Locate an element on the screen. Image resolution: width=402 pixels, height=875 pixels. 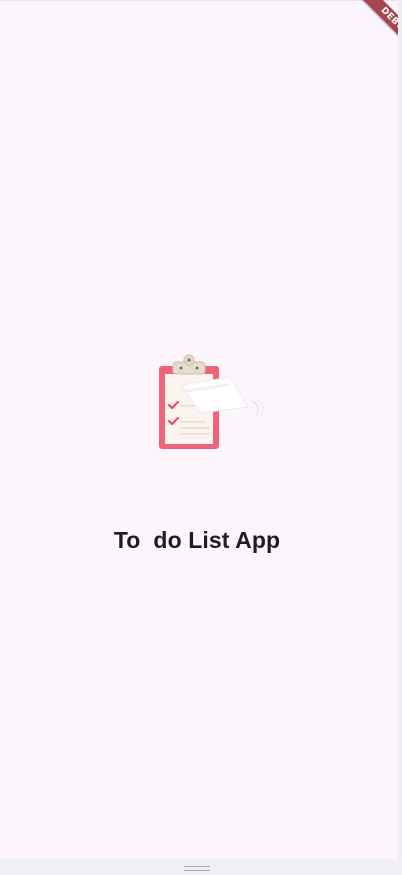
app-title: To do List App is located at coordinates (197, 540).